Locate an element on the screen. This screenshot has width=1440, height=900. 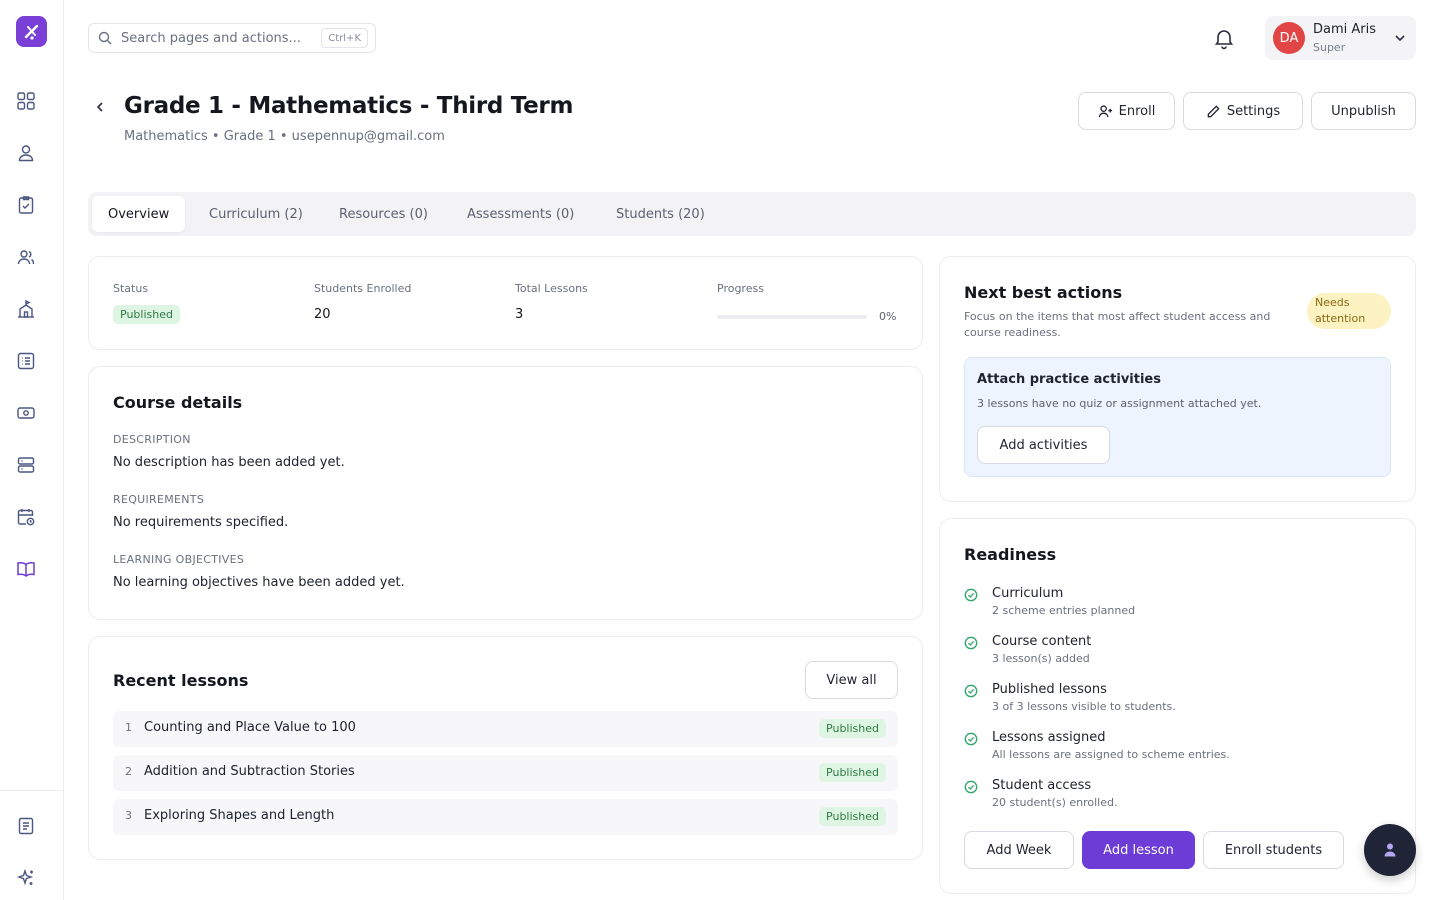
sidebar-item-user is located at coordinates (26, 153).